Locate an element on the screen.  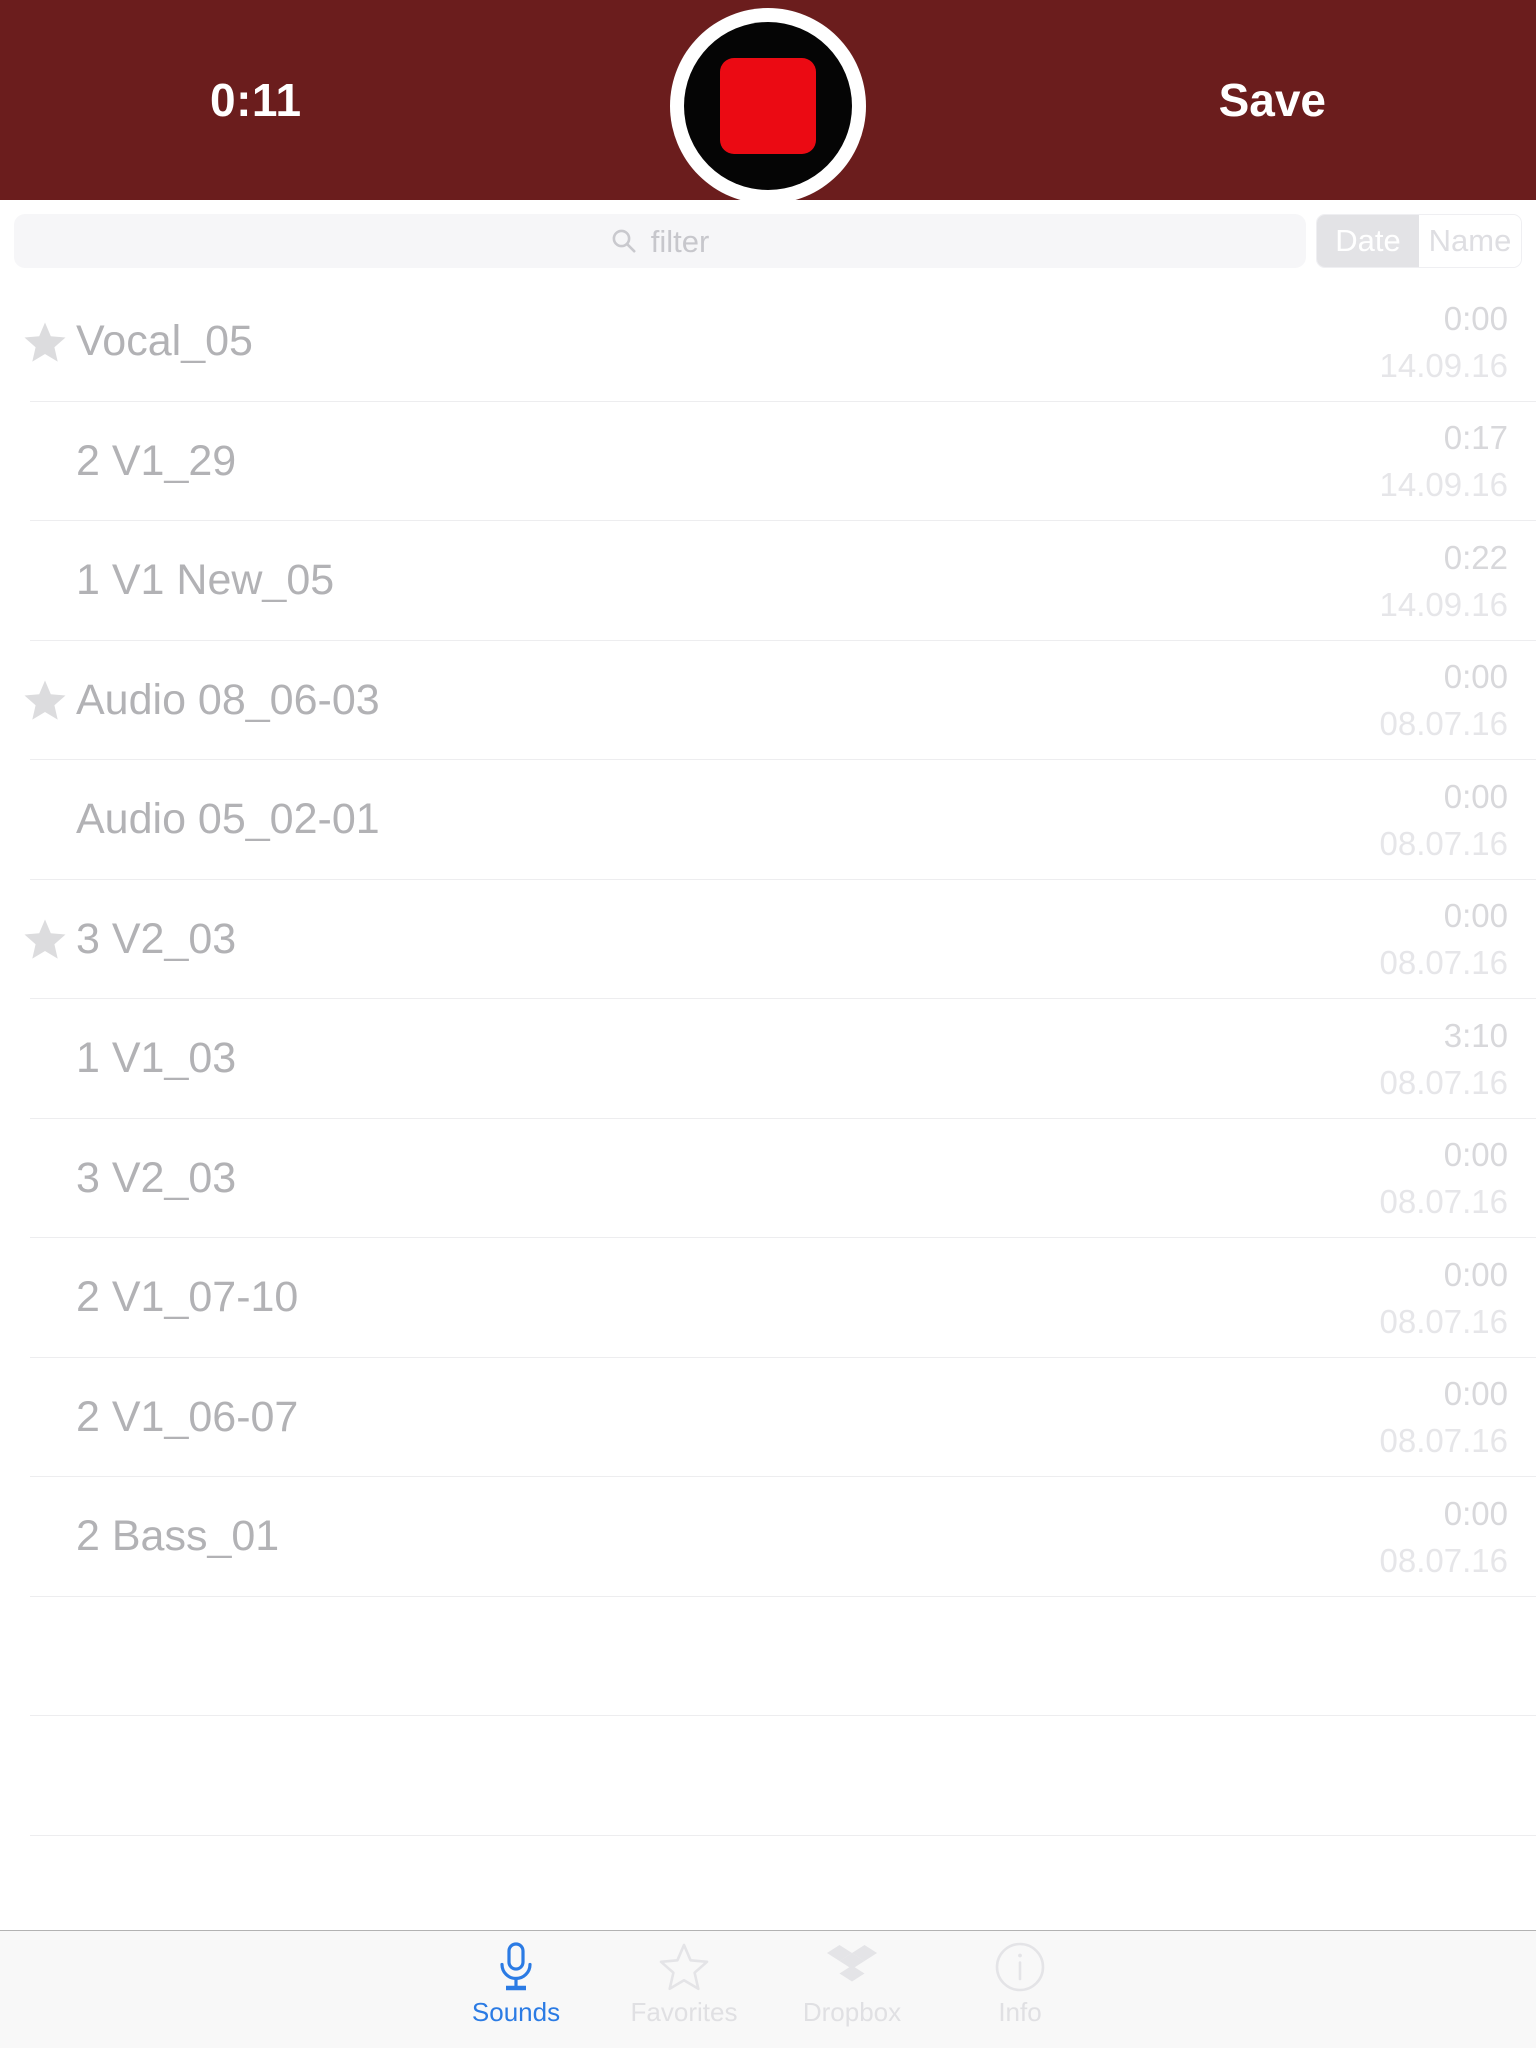
table-row: Audio 05_02-01 0:00 08.07.16 is located at coordinates (768, 820).